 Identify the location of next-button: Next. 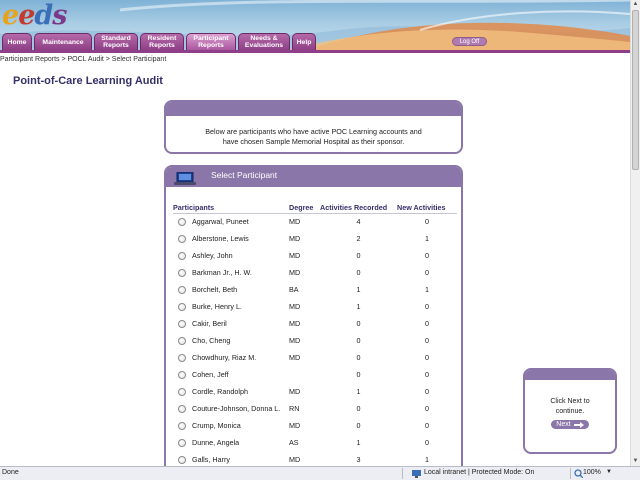
(570, 424).